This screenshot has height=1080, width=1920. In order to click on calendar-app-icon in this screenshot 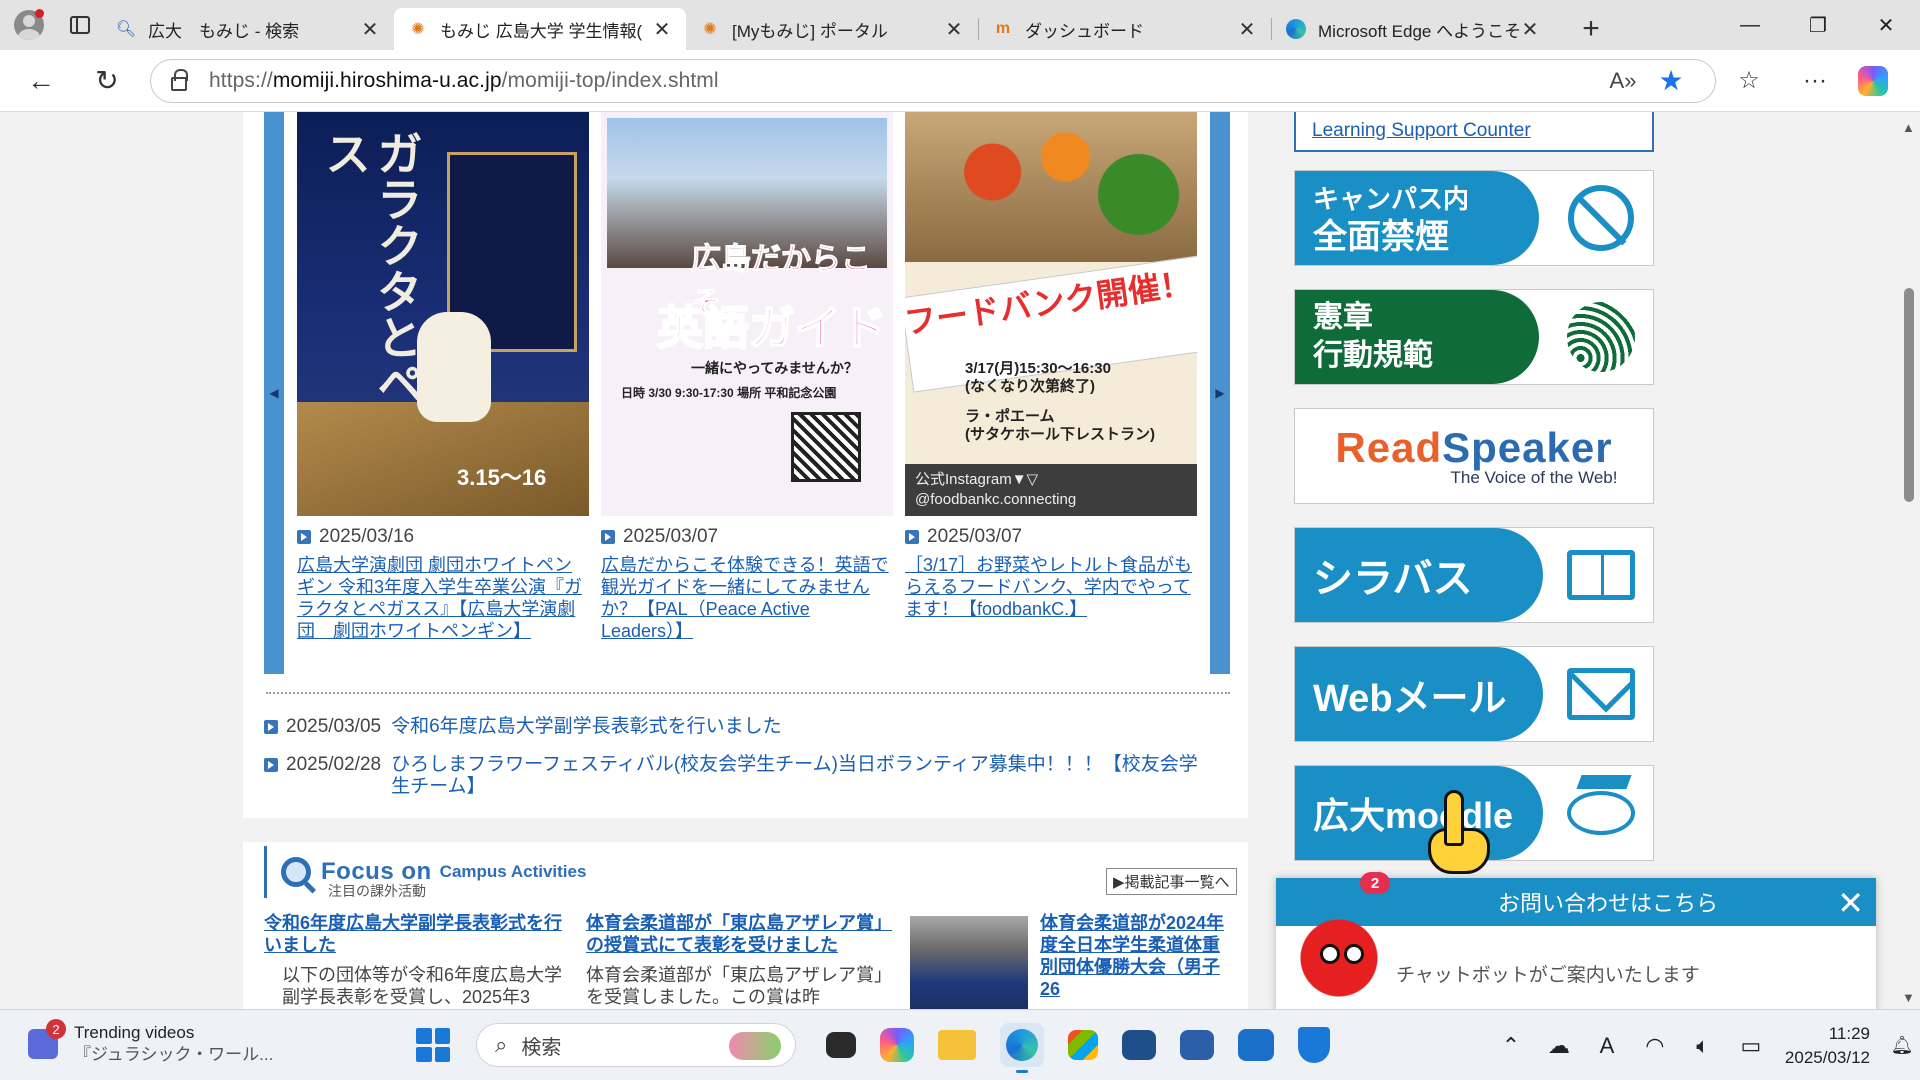, I will do `click(1197, 1045)`.